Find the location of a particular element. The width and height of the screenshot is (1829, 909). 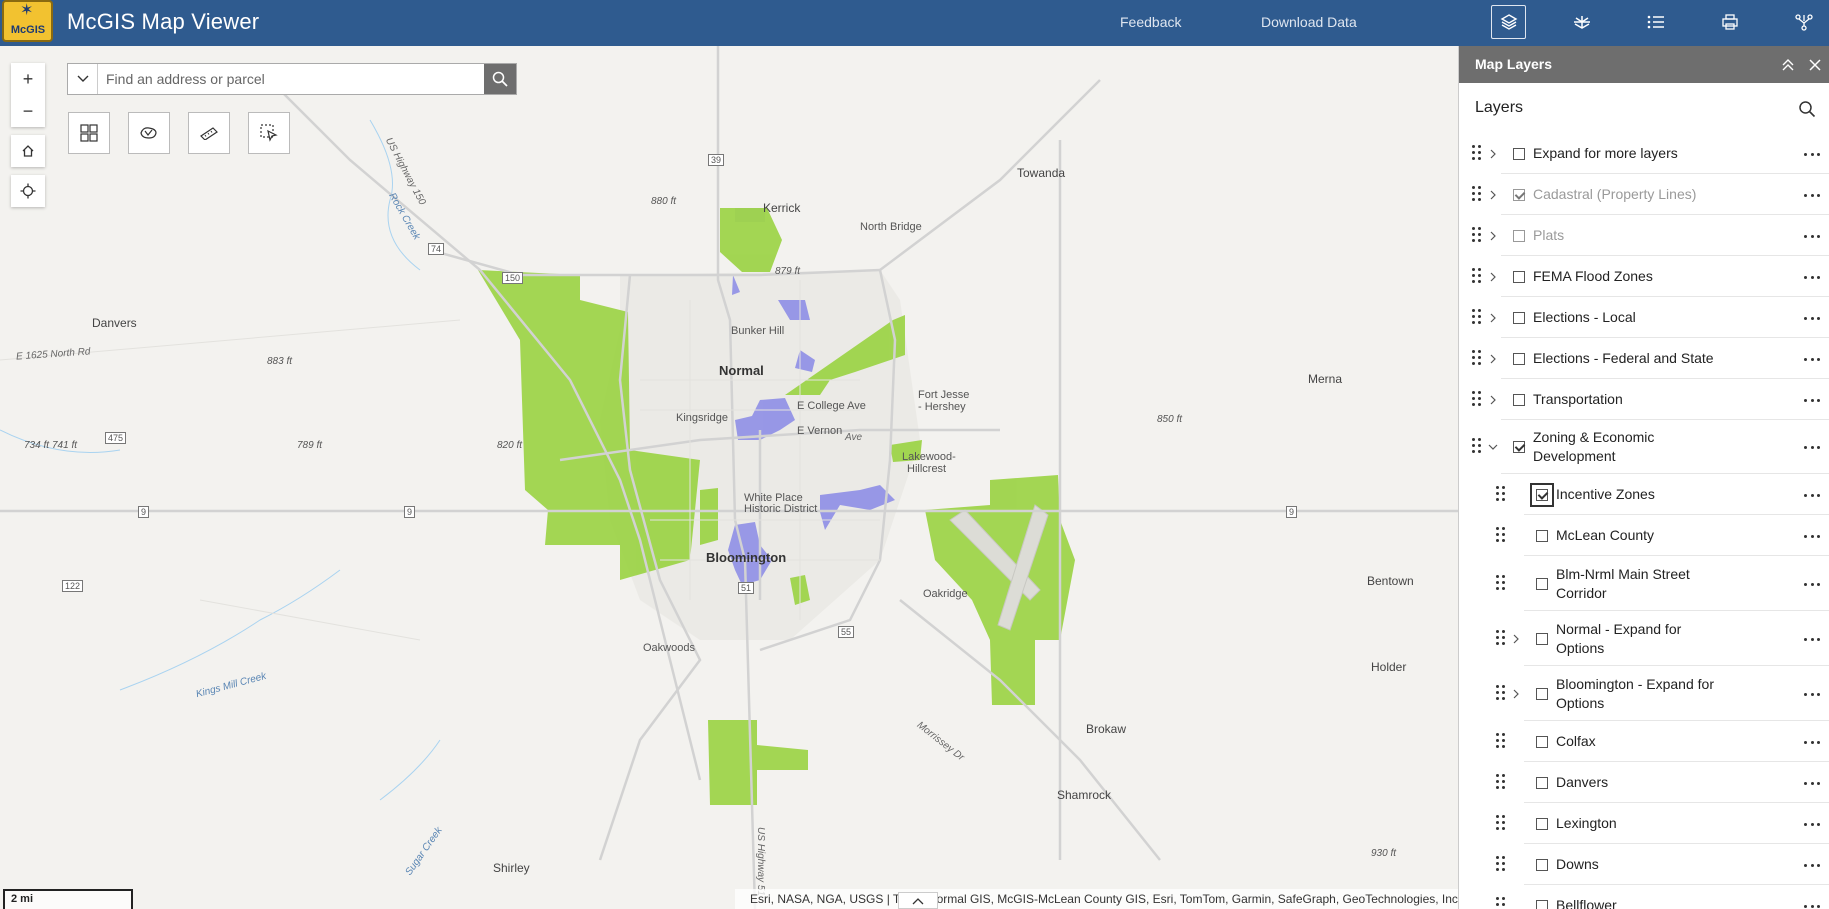

download-data-link: Download Data is located at coordinates (1309, 22).